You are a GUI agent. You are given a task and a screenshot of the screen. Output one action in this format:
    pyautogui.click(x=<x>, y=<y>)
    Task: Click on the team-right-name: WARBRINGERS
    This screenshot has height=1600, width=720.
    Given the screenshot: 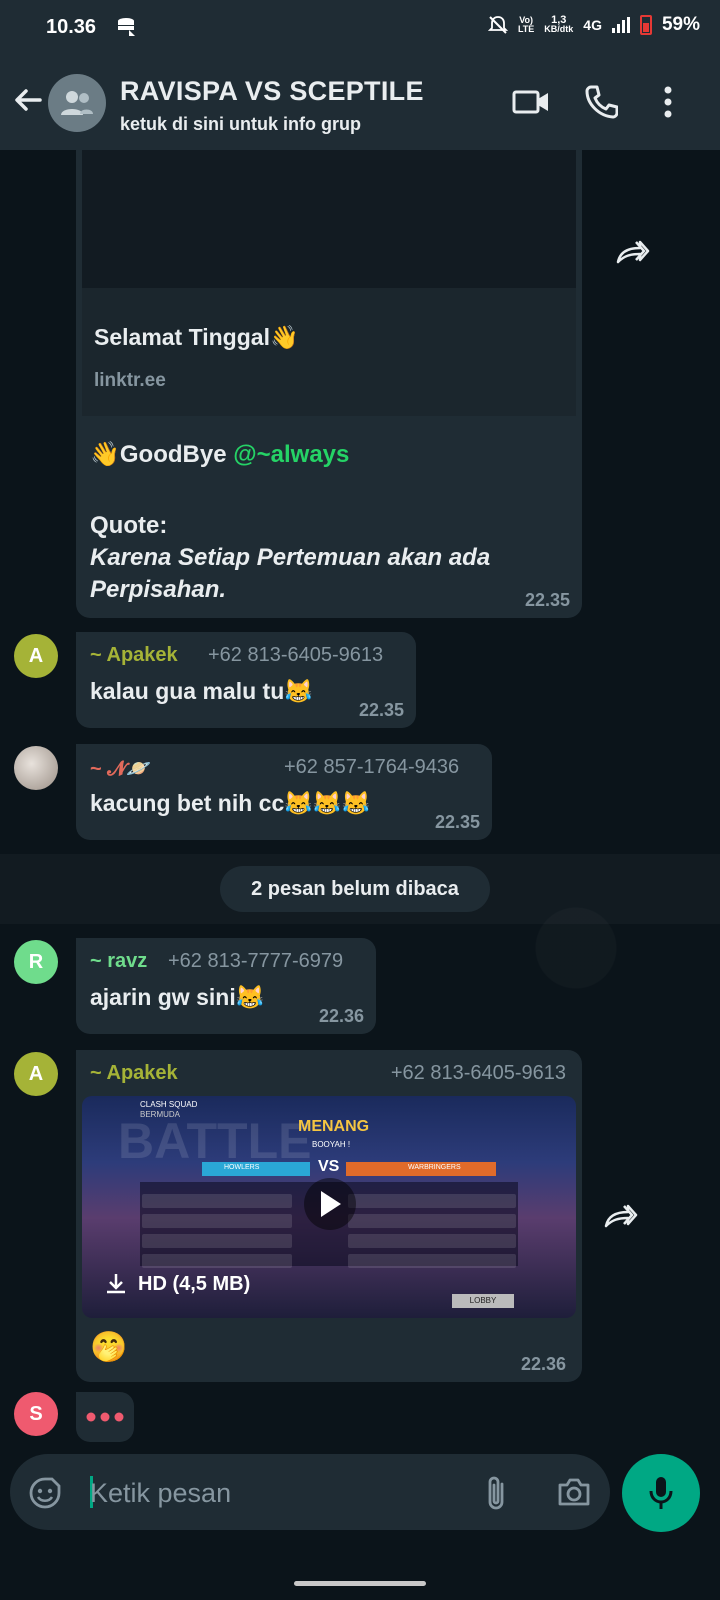 What is the action you would take?
    pyautogui.click(x=434, y=1167)
    